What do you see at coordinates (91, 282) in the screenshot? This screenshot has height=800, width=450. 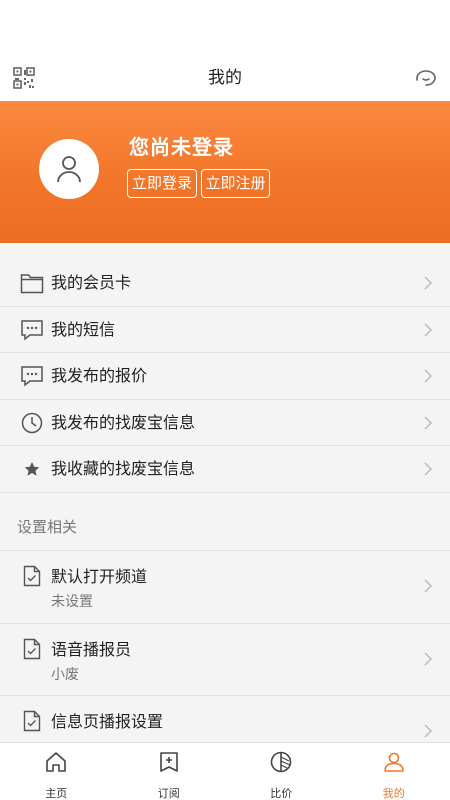 I see `menu-item-label: 我的会员卡` at bounding box center [91, 282].